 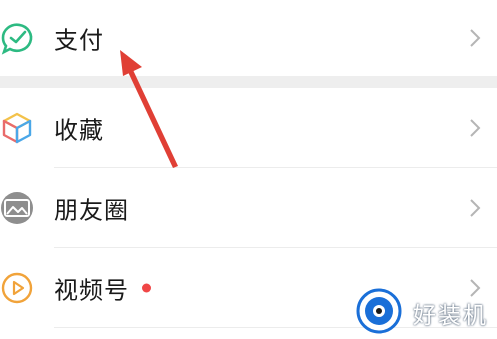 What do you see at coordinates (450, 316) in the screenshot?
I see `watermark-text: 好装机` at bounding box center [450, 316].